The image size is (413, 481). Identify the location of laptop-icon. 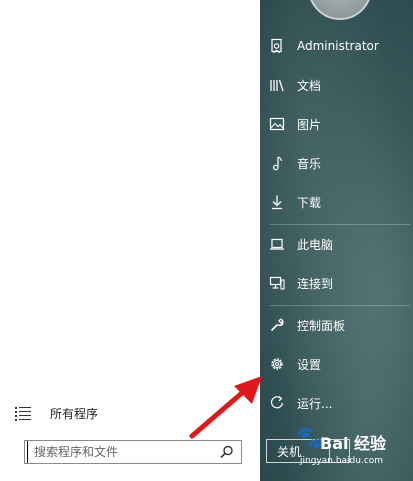
(277, 244).